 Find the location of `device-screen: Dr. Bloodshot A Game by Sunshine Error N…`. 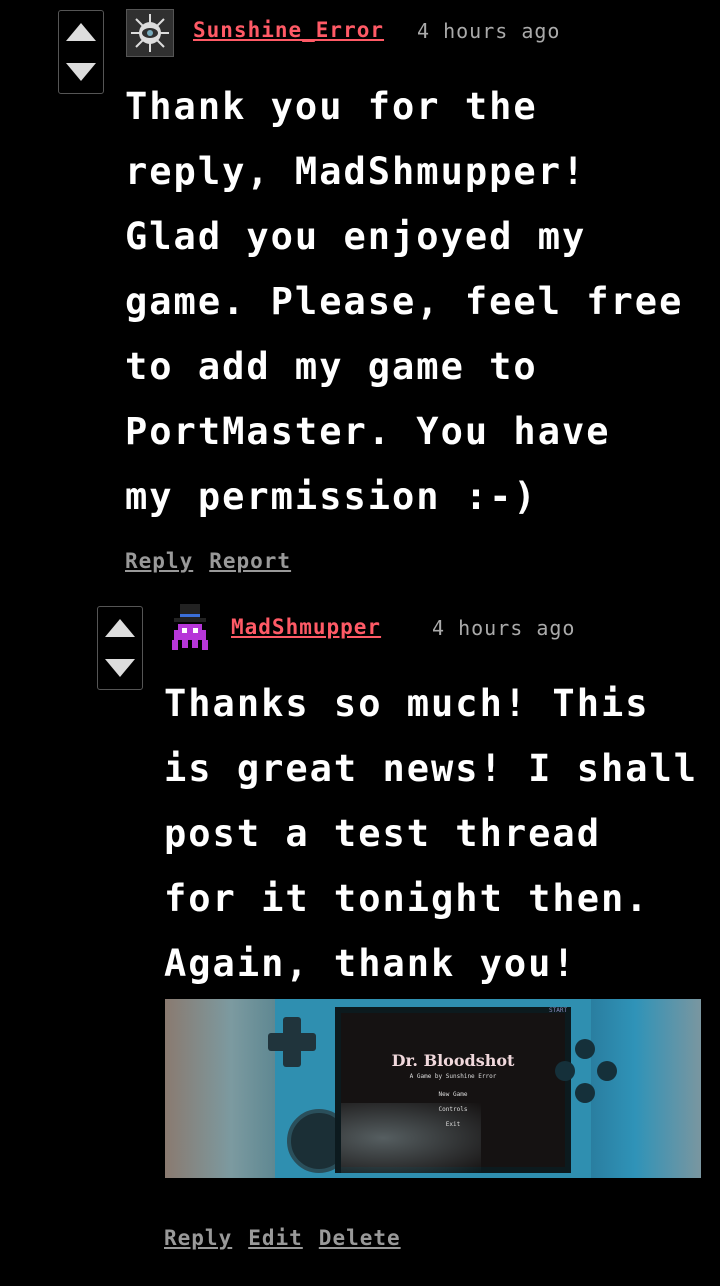

device-screen: Dr. Bloodshot A Game by Sunshine Error N… is located at coordinates (453, 1090).